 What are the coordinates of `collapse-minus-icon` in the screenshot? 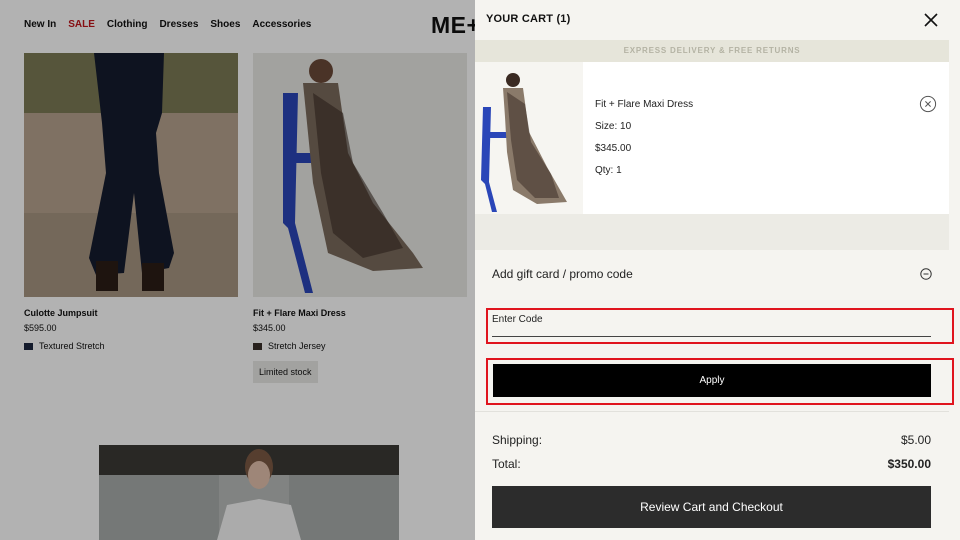 It's located at (926, 274).